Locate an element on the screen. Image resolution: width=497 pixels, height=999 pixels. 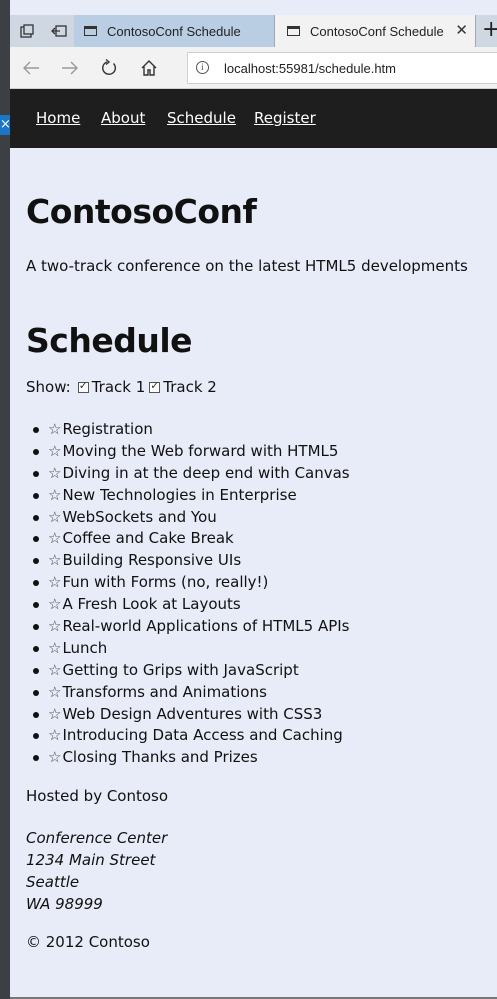
tab-inactive: ContosoConf Schedule is located at coordinates (174, 31).